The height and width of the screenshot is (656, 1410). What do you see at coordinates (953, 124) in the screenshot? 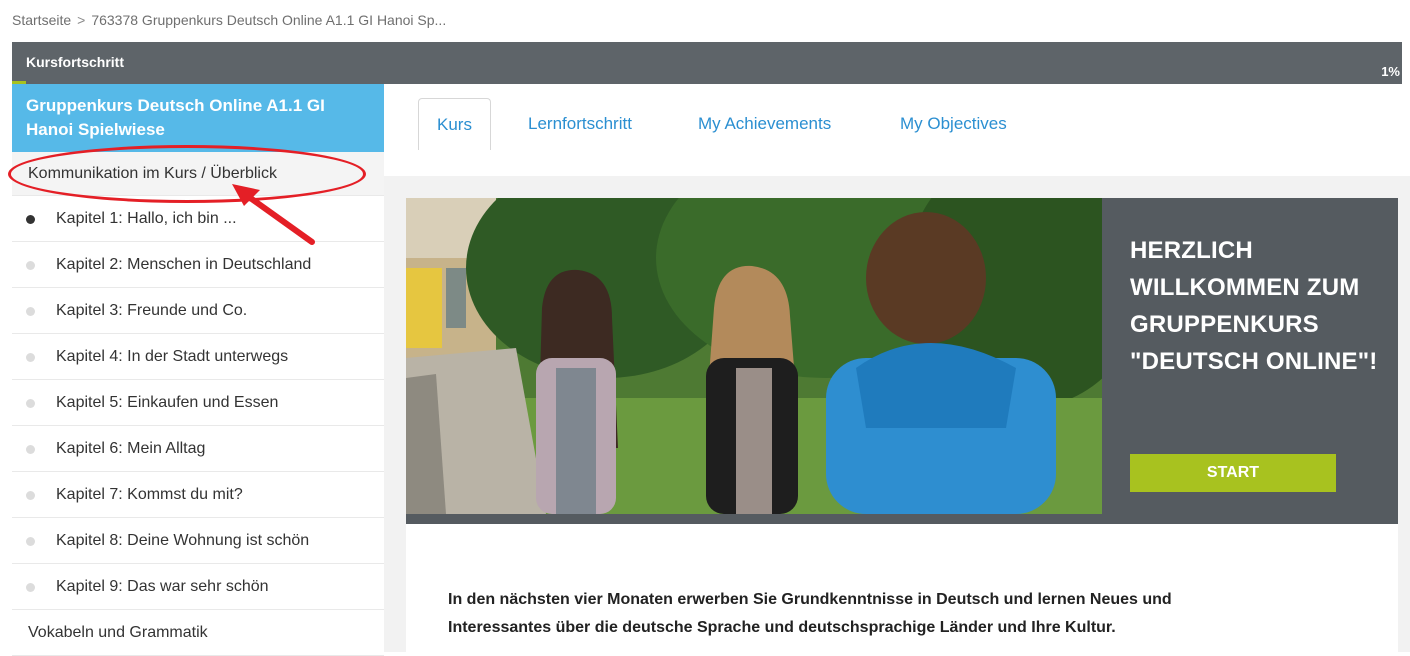
I see `tab-my-objectives: My Objectives` at bounding box center [953, 124].